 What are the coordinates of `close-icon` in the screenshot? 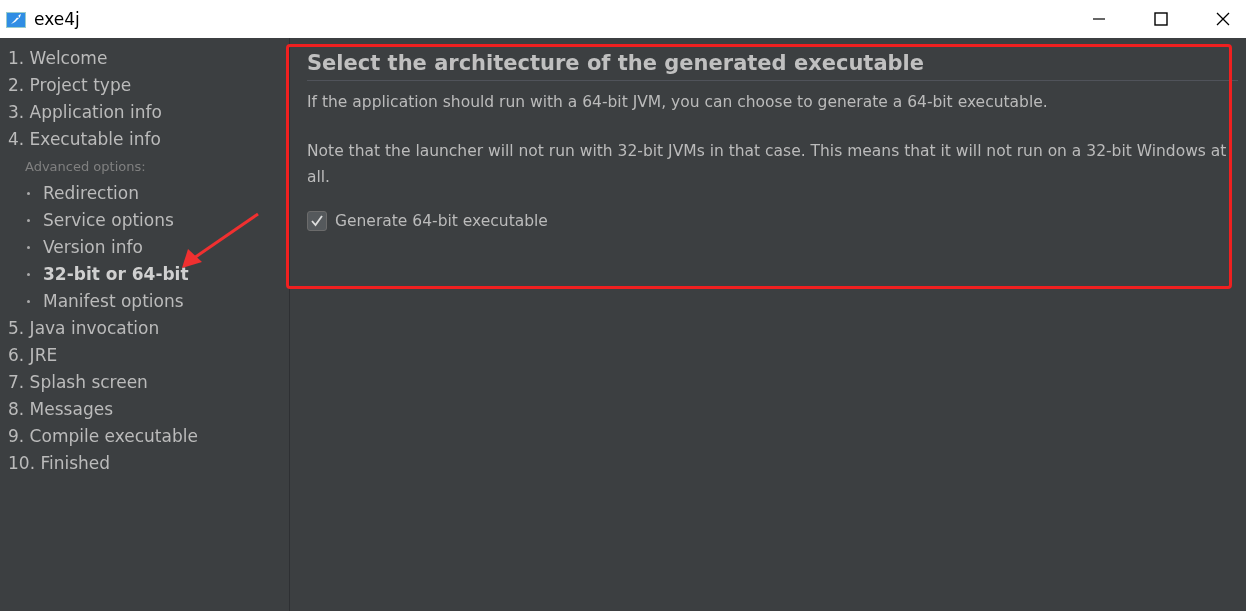 It's located at (1223, 19).